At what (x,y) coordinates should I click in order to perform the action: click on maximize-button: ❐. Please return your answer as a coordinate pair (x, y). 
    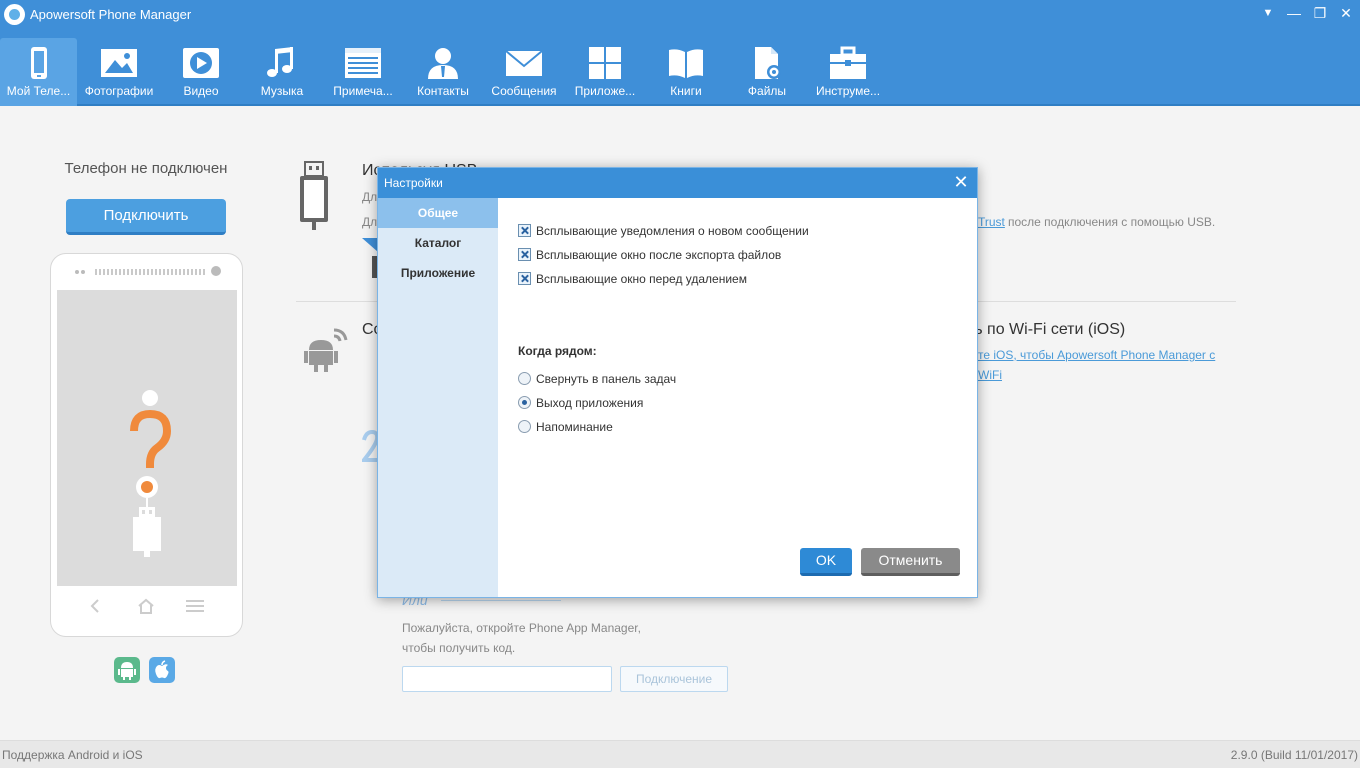
    Looking at the image, I should click on (1320, 13).